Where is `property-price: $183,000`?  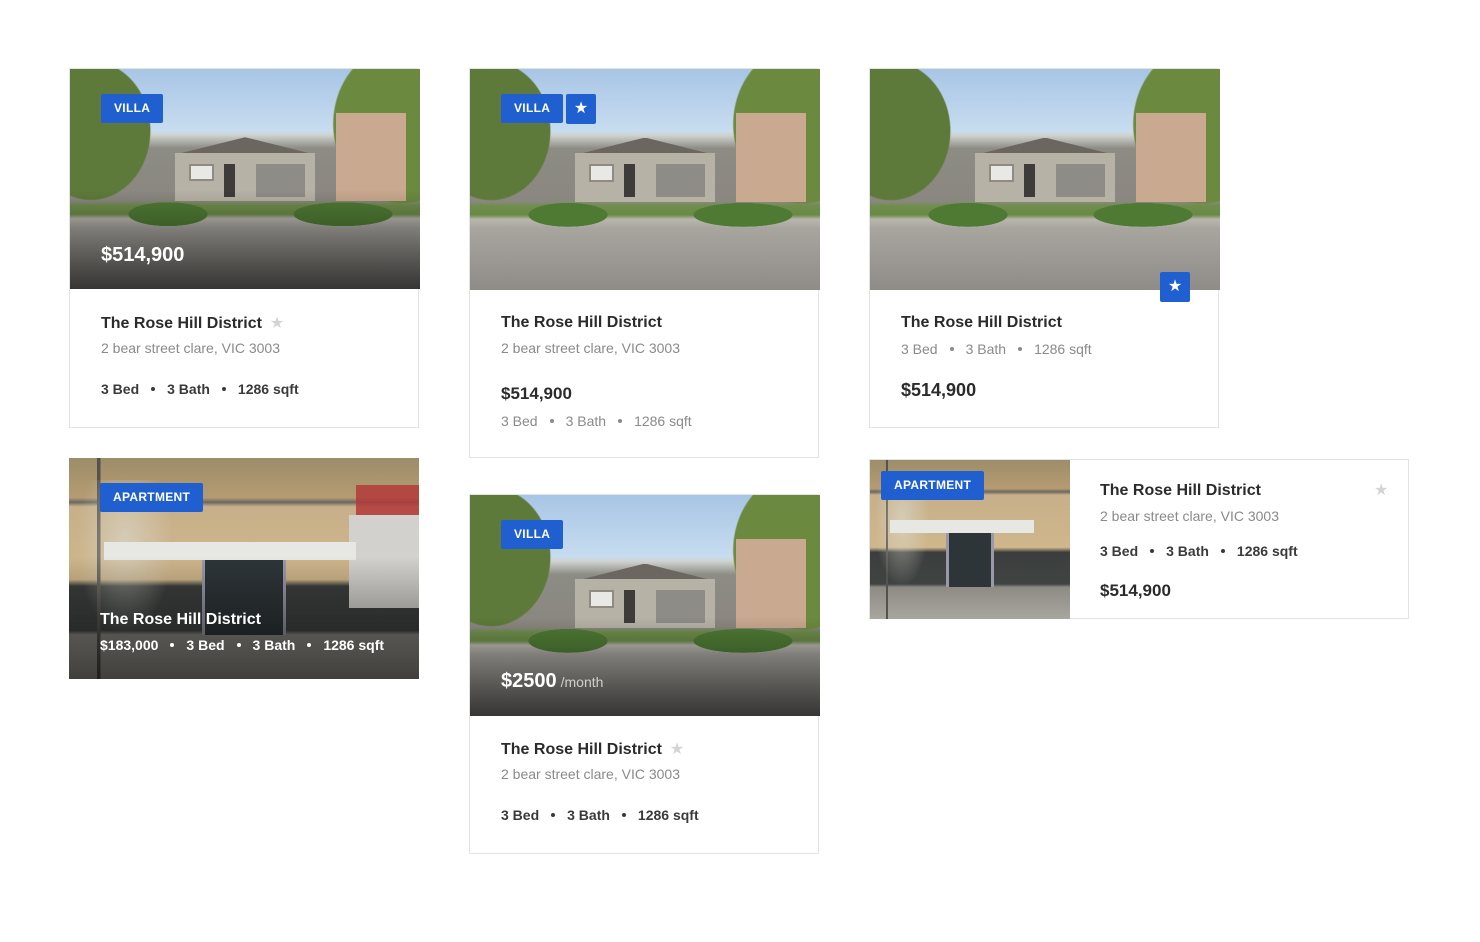
property-price: $183,000 is located at coordinates (129, 645).